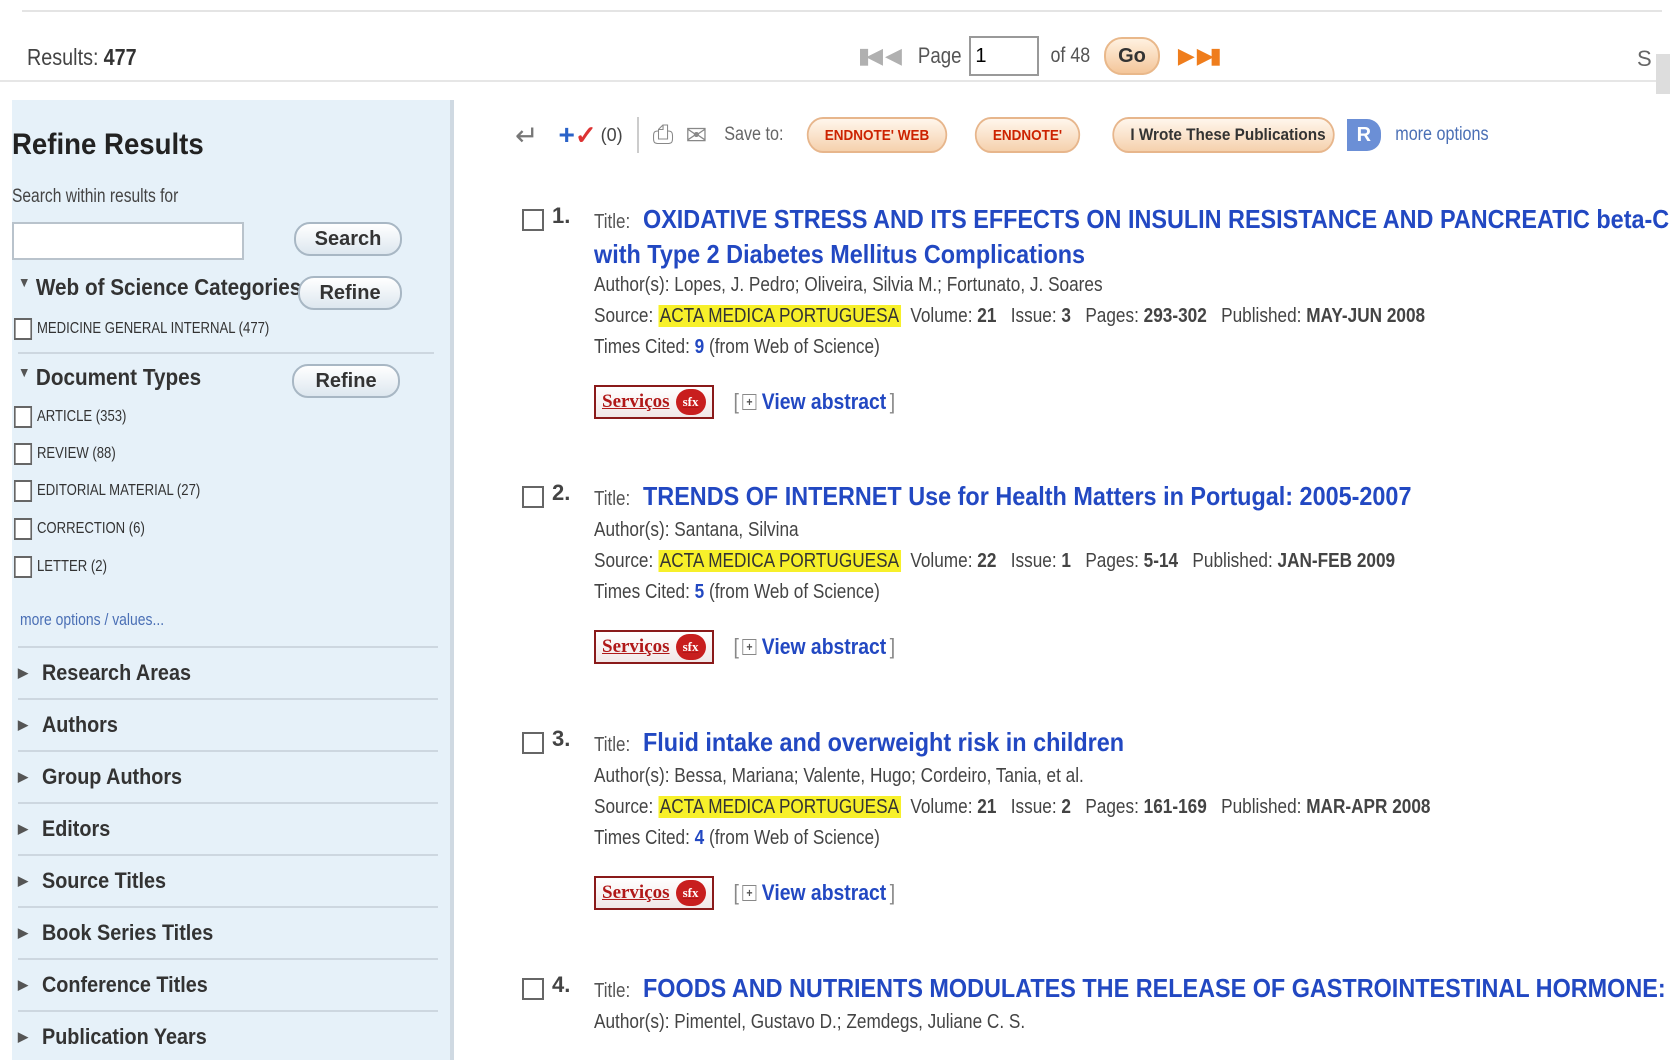 Image resolution: width=1670 pixels, height=1062 pixels. I want to click on results-count-label: Results: 477, so click(82, 57).